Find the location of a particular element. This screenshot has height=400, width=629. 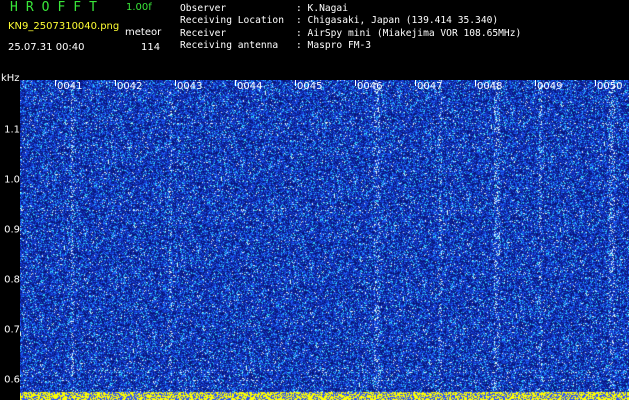

station-value: : Chigasaki, Japan (139.414 35.340) is located at coordinates (397, 21).